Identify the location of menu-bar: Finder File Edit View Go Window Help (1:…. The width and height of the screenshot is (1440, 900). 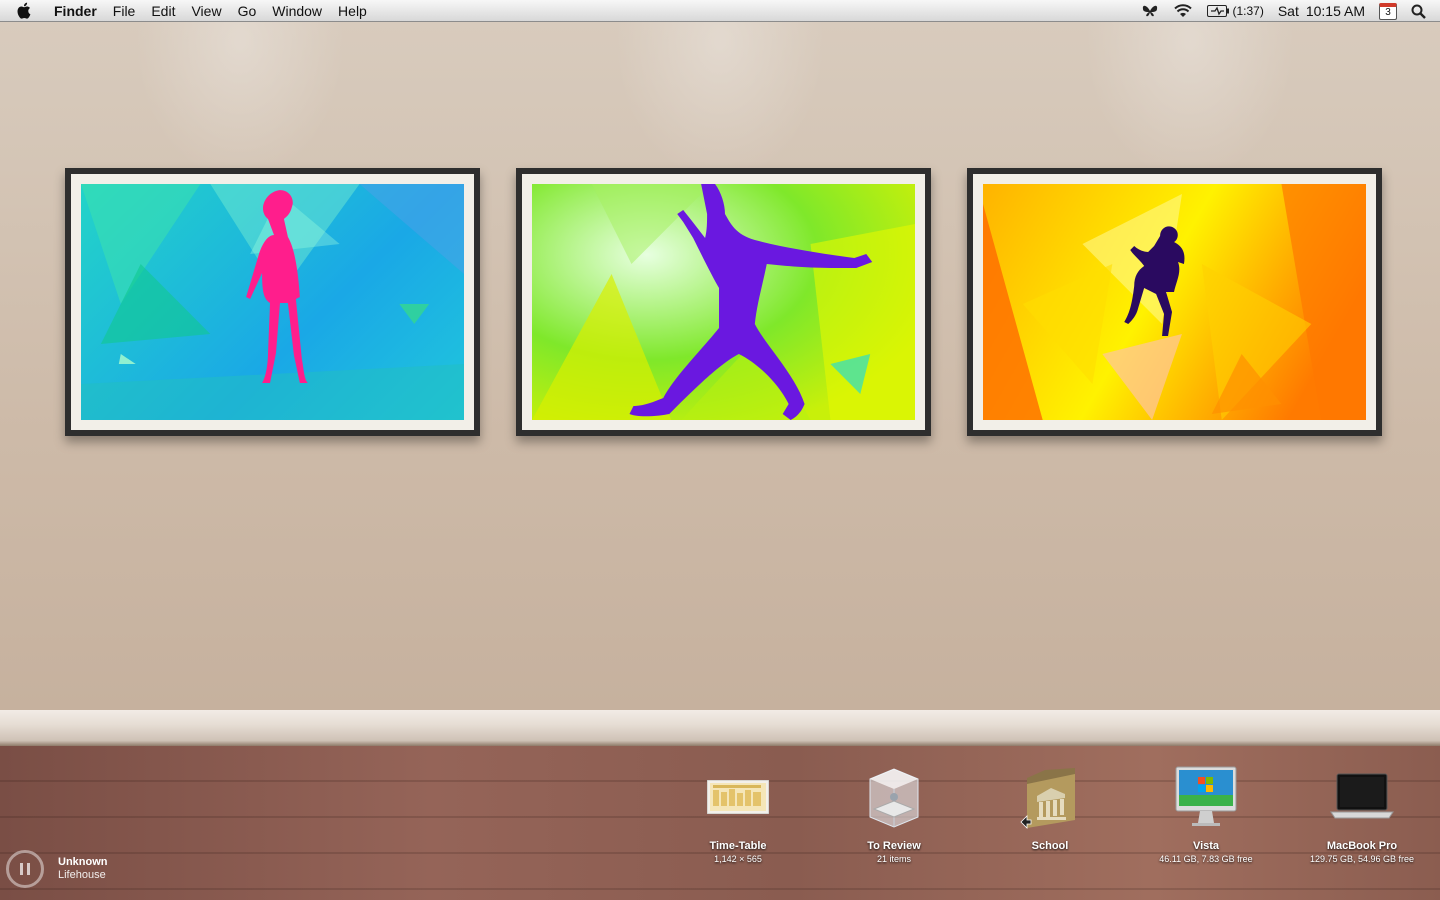
(720, 11).